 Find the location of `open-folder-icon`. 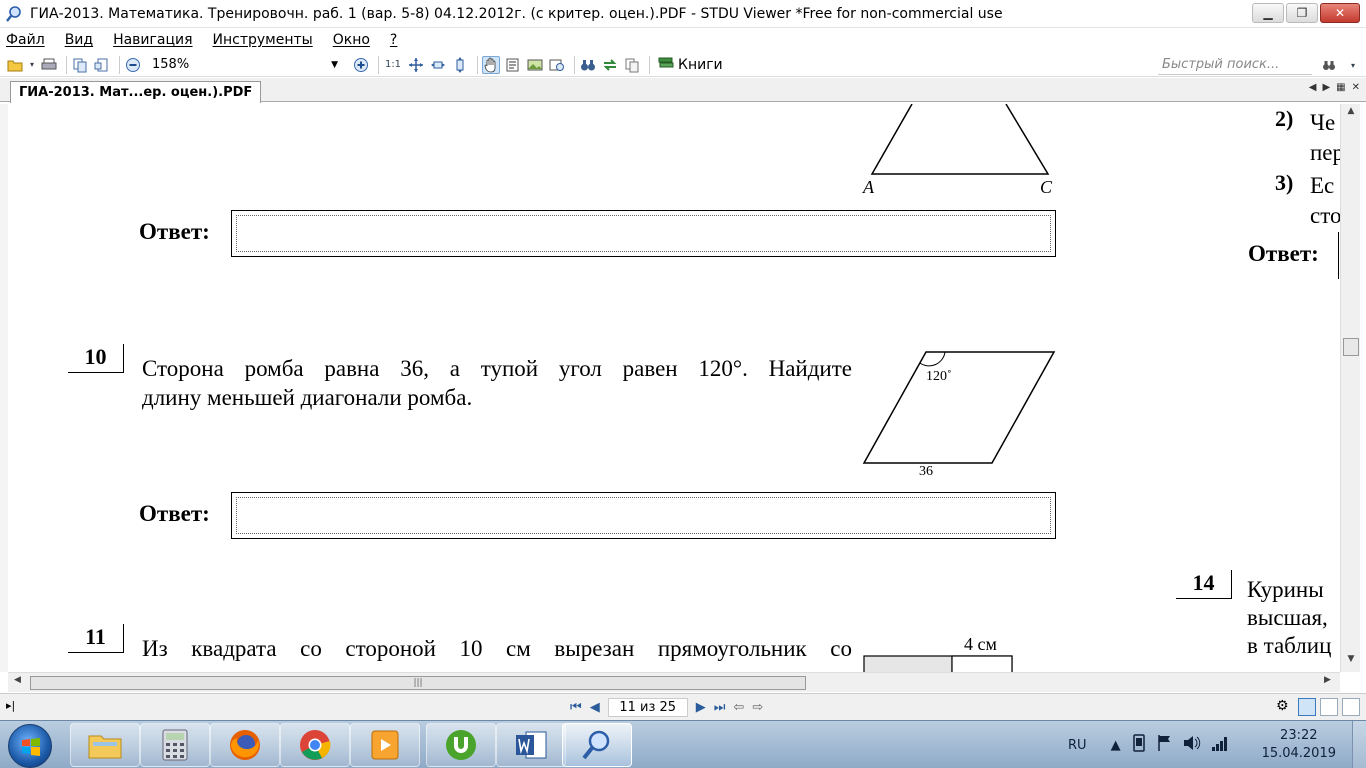

open-folder-icon is located at coordinates (15, 65).